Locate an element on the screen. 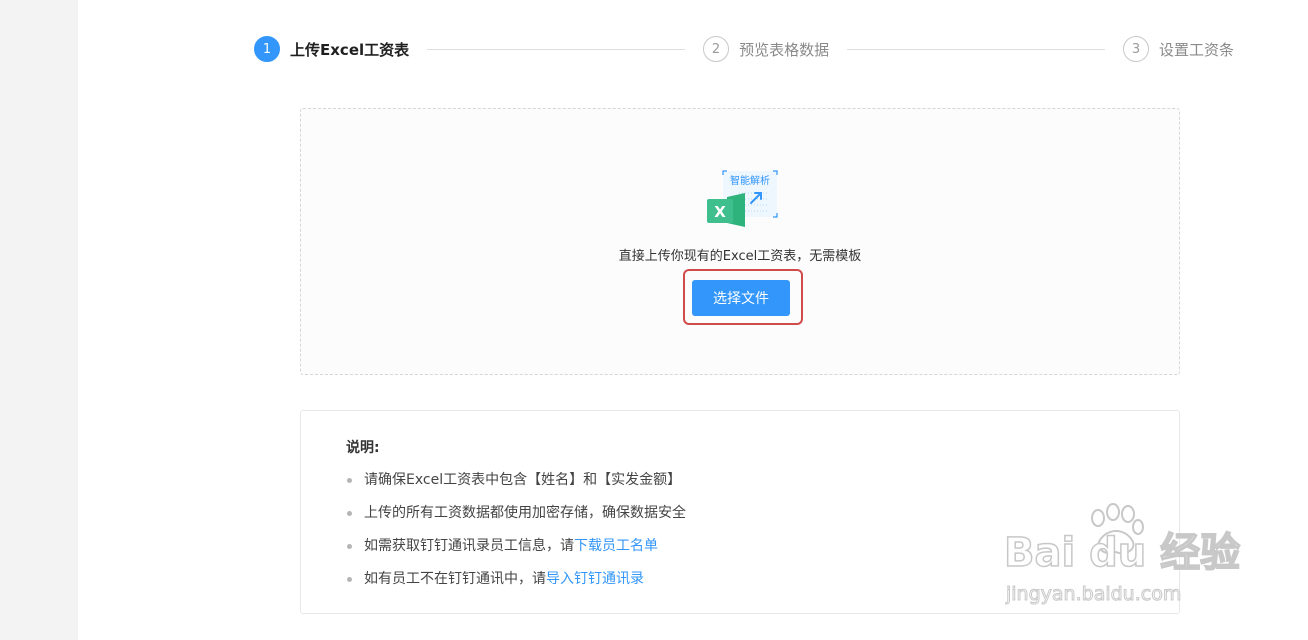 The image size is (1308, 640). note-text: 如有员工不在钉钉通讯中，请 is located at coordinates (455, 579).